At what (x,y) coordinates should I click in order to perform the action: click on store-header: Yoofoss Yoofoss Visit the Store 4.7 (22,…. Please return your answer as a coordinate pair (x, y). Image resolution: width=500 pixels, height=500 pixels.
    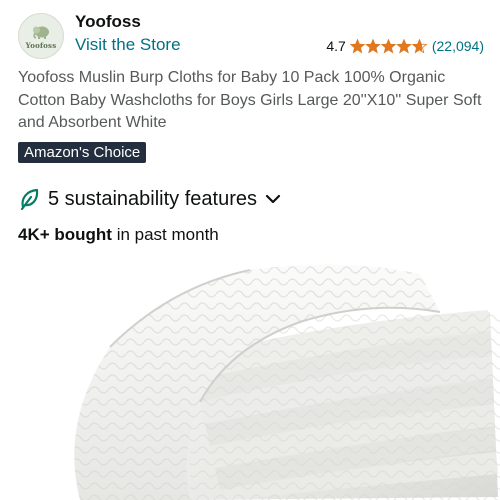
    Looking at the image, I should click on (251, 35).